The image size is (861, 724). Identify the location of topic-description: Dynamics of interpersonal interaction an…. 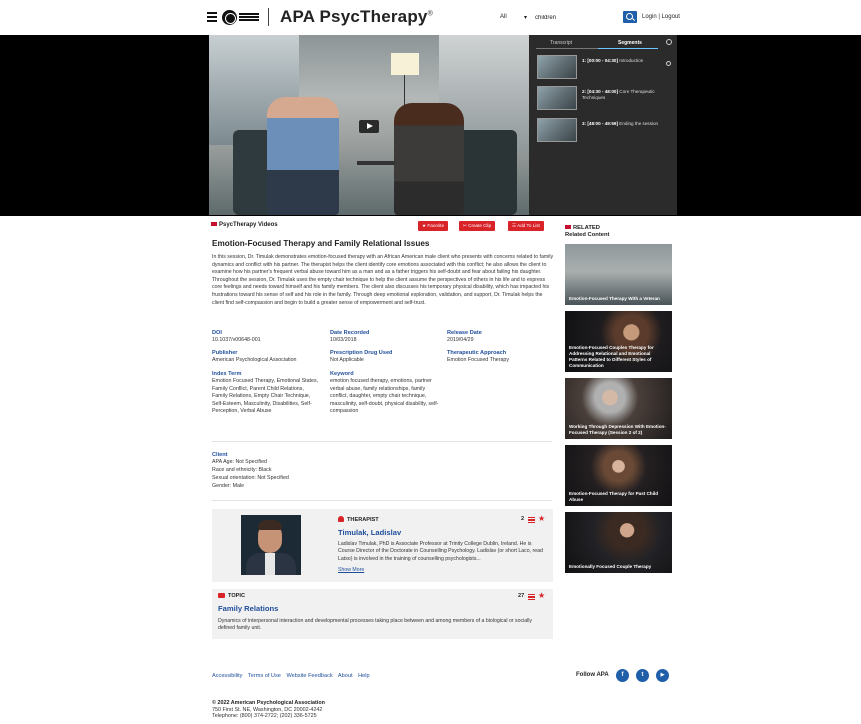
(375, 625).